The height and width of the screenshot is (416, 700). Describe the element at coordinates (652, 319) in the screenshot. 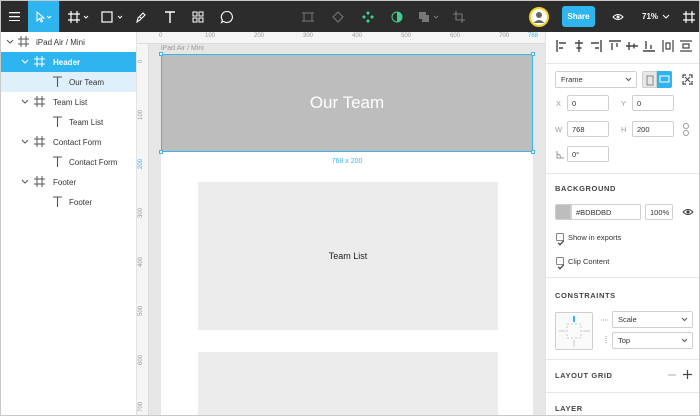

I see `horizontal-constraint-dropdown: Scale` at that location.